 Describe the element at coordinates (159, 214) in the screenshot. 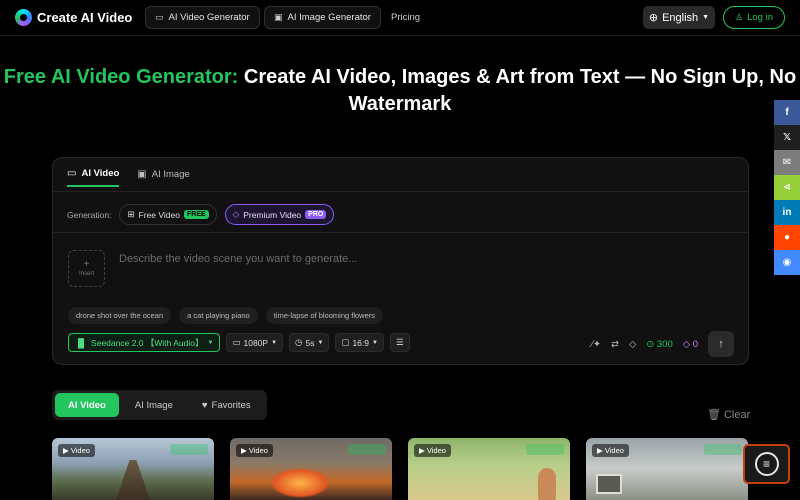

I see `option-label: Free Video` at that location.